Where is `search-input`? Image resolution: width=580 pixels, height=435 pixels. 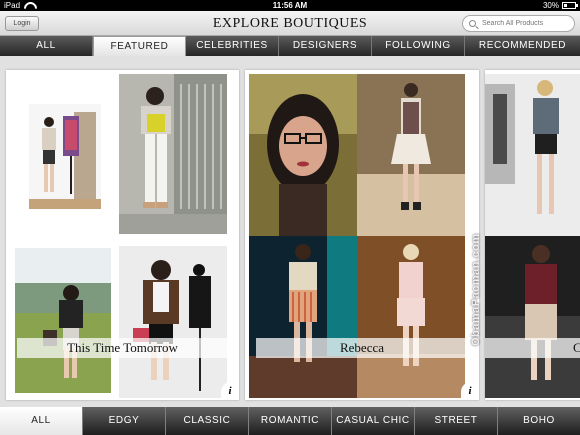
search-input is located at coordinates (526, 23).